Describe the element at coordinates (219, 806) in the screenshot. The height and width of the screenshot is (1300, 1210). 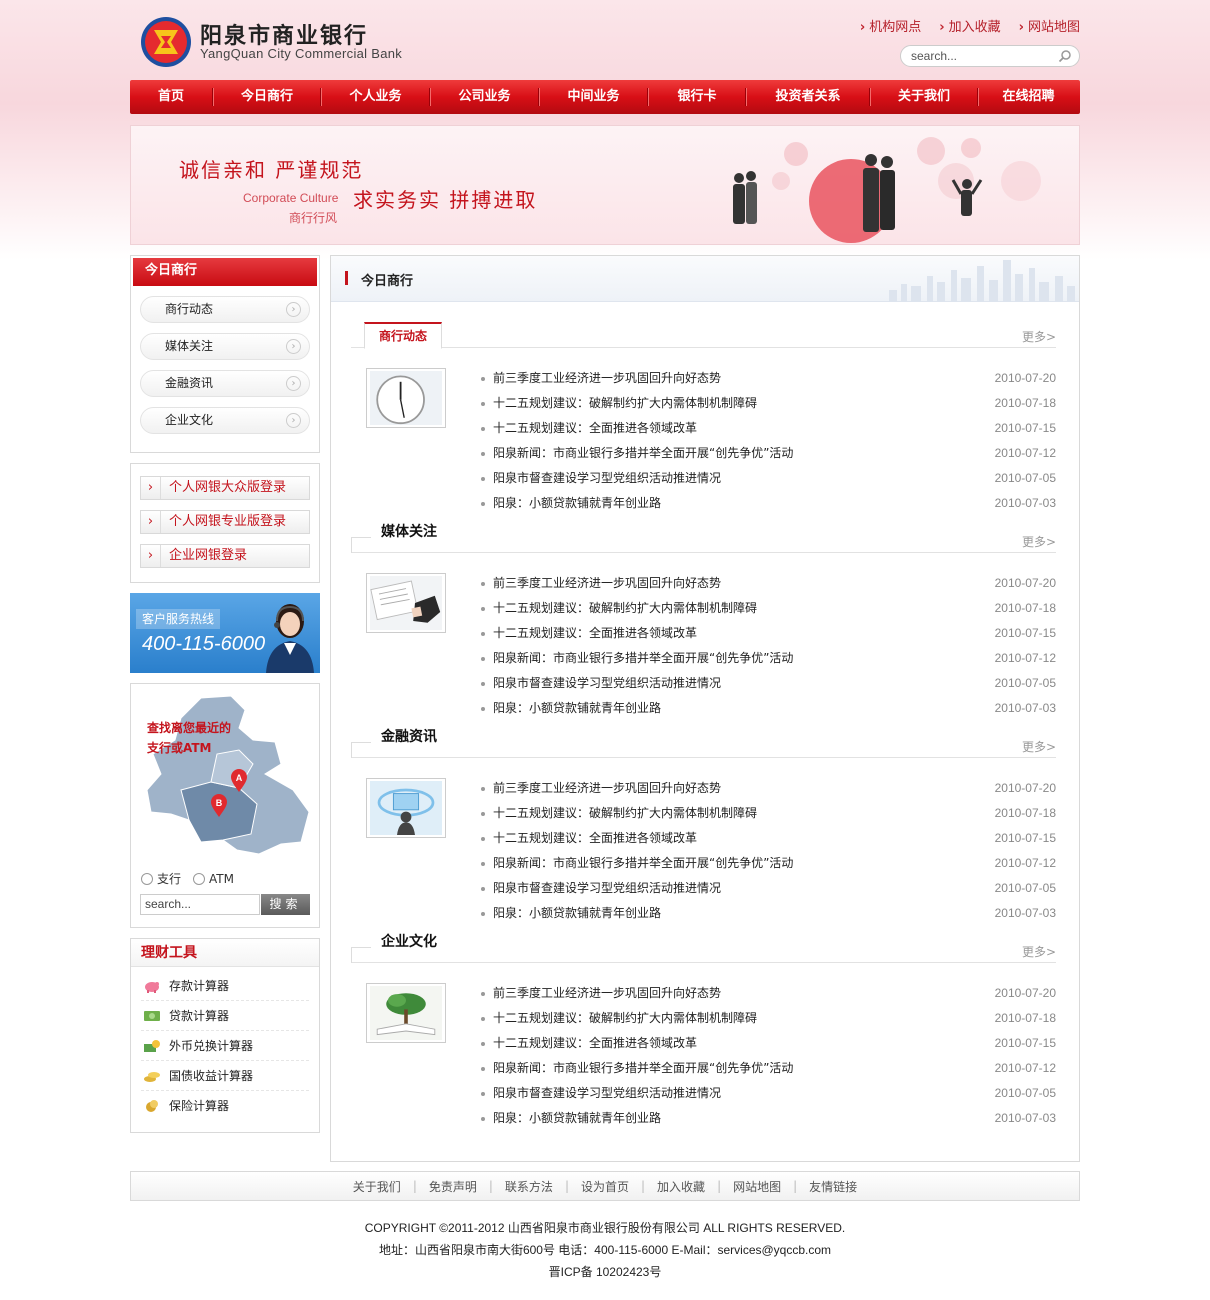
I see `map-marker-b-icon: B` at that location.